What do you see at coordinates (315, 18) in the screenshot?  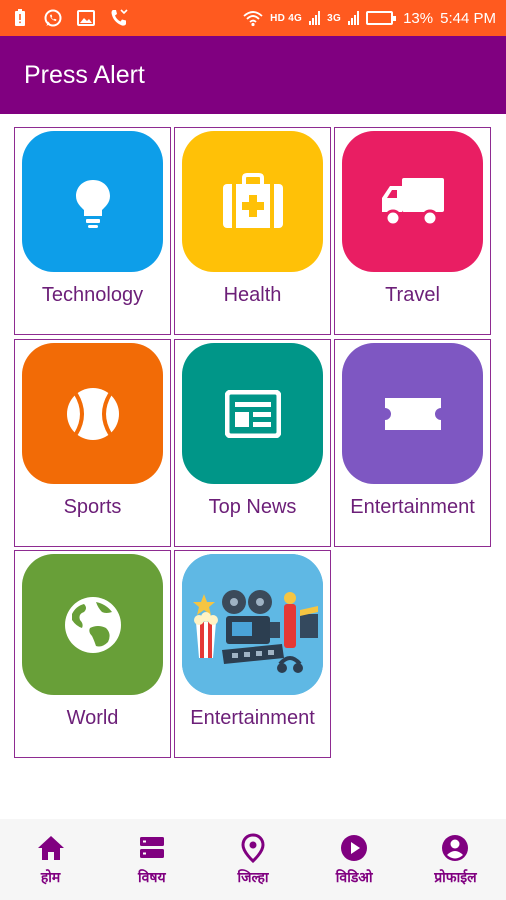 I see `signal-bars-icon` at bounding box center [315, 18].